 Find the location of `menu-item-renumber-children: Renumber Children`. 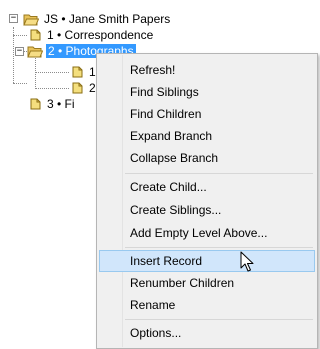

menu-item-renumber-children: Renumber Children is located at coordinates (207, 283).